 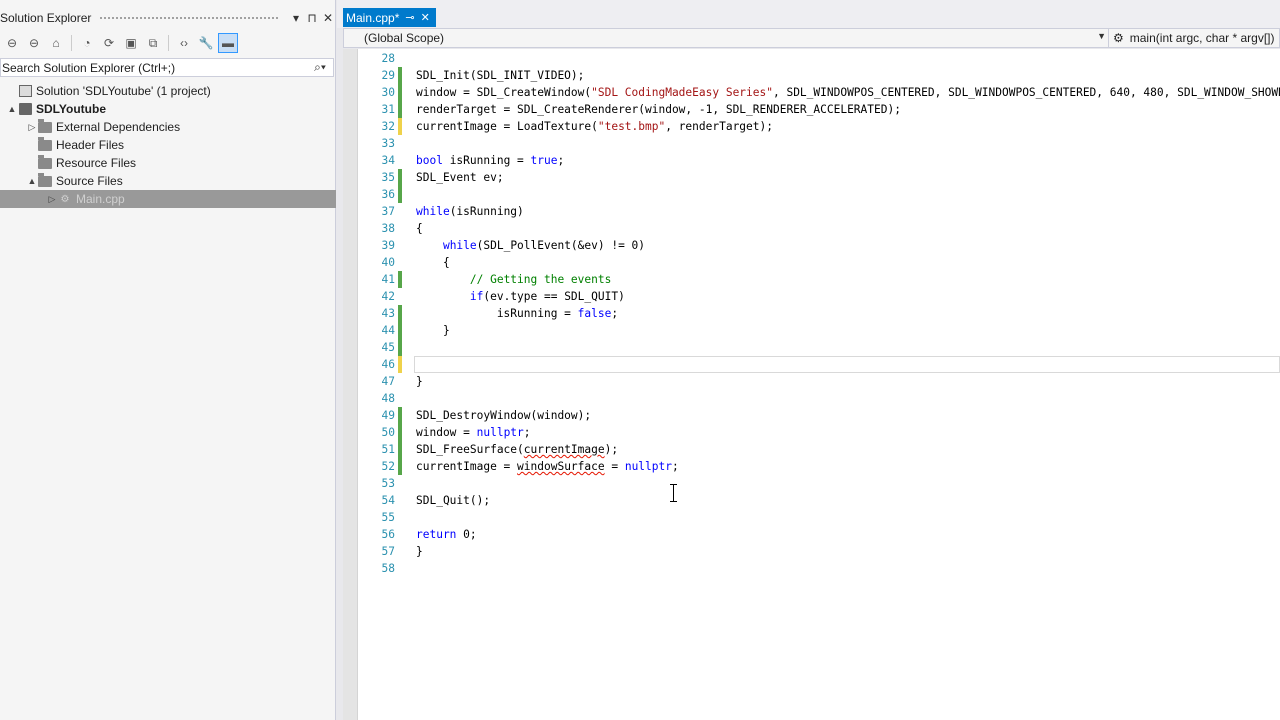 What do you see at coordinates (547, 466) in the screenshot?
I see `code-text: currentImage = windowSurface = nullptr;` at bounding box center [547, 466].